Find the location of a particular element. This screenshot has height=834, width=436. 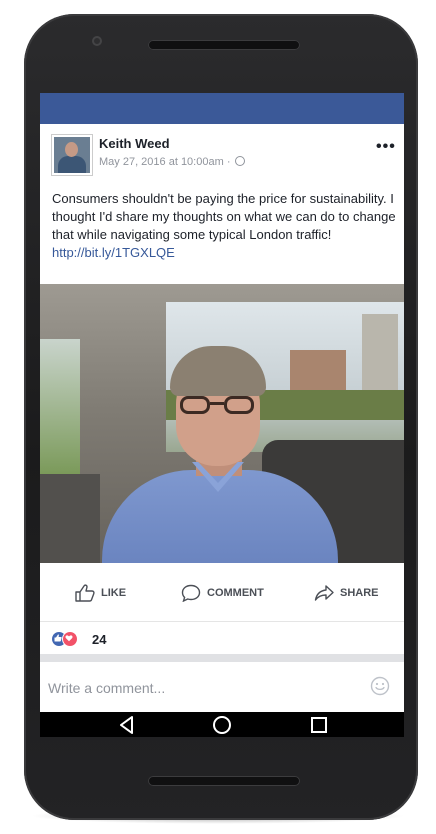

comment-composer is located at coordinates (222, 687).